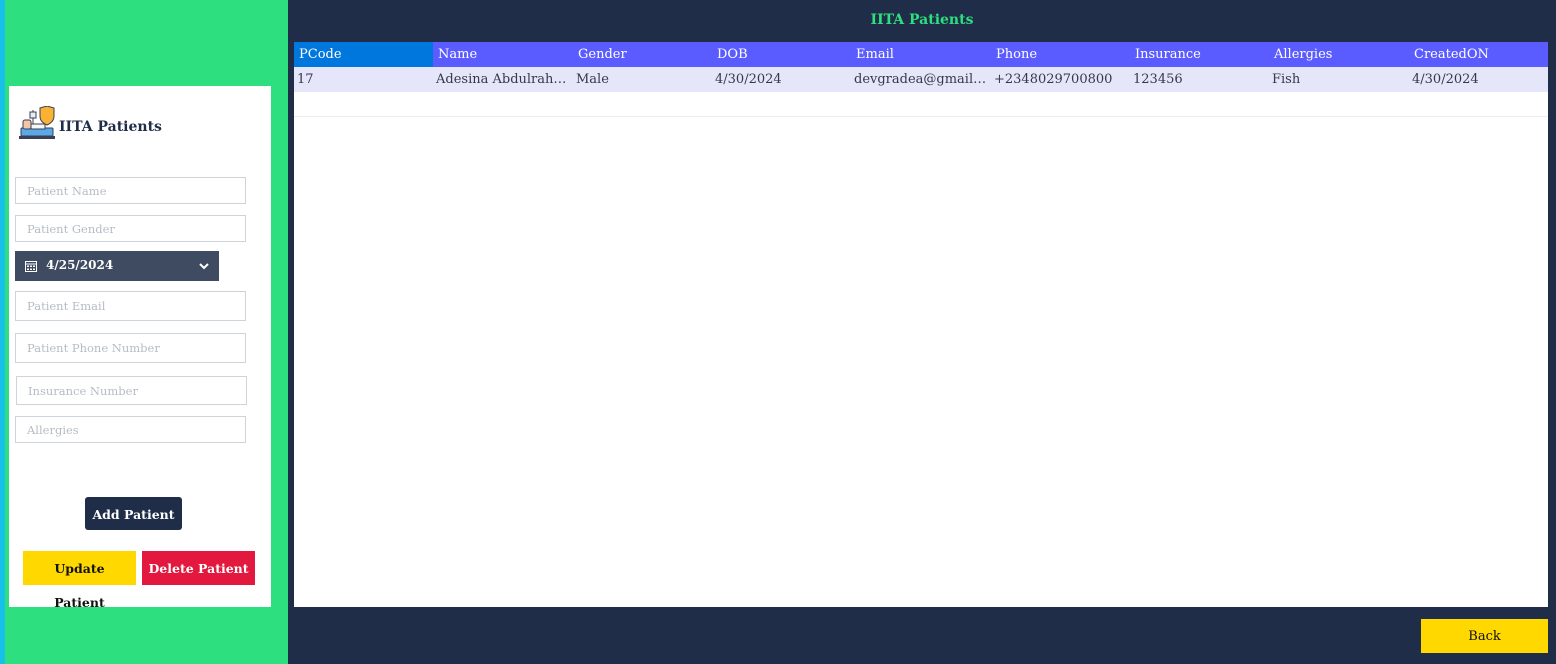 The height and width of the screenshot is (664, 1556). Describe the element at coordinates (130, 429) in the screenshot. I see `allergies-input` at that location.